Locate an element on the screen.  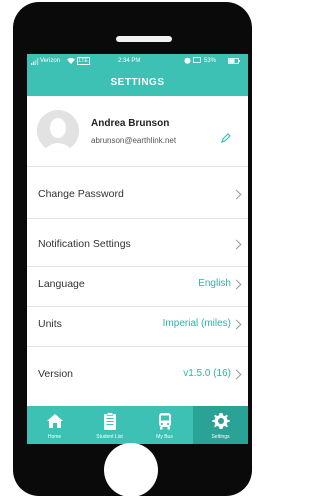
battery-percent: 53% is located at coordinates (210, 61).